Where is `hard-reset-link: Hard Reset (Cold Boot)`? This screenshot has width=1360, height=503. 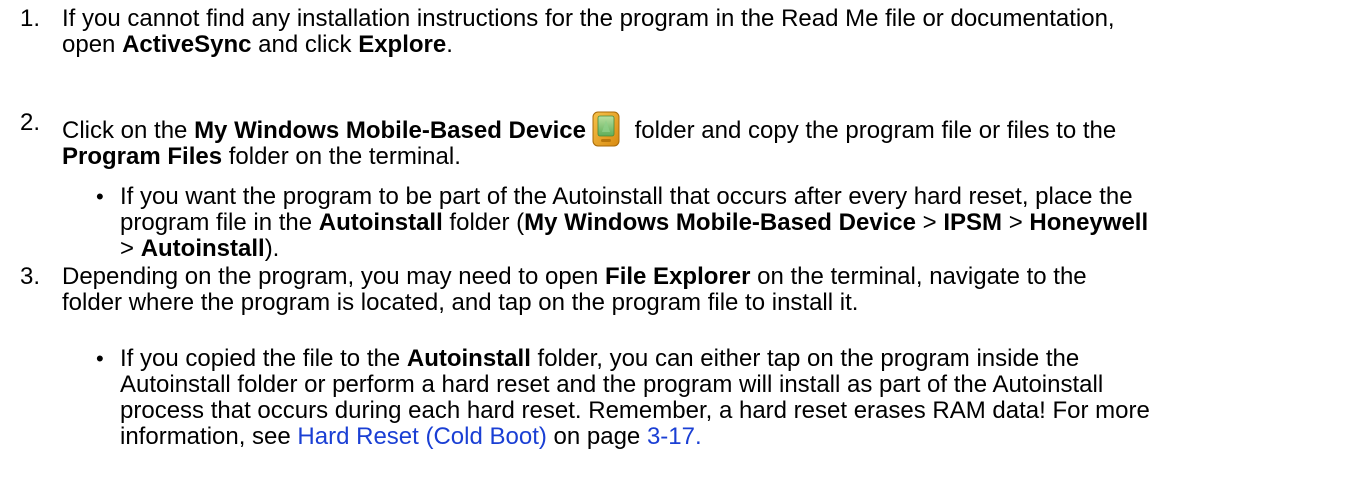
hard-reset-link: Hard Reset (Cold Boot) is located at coordinates (421, 436).